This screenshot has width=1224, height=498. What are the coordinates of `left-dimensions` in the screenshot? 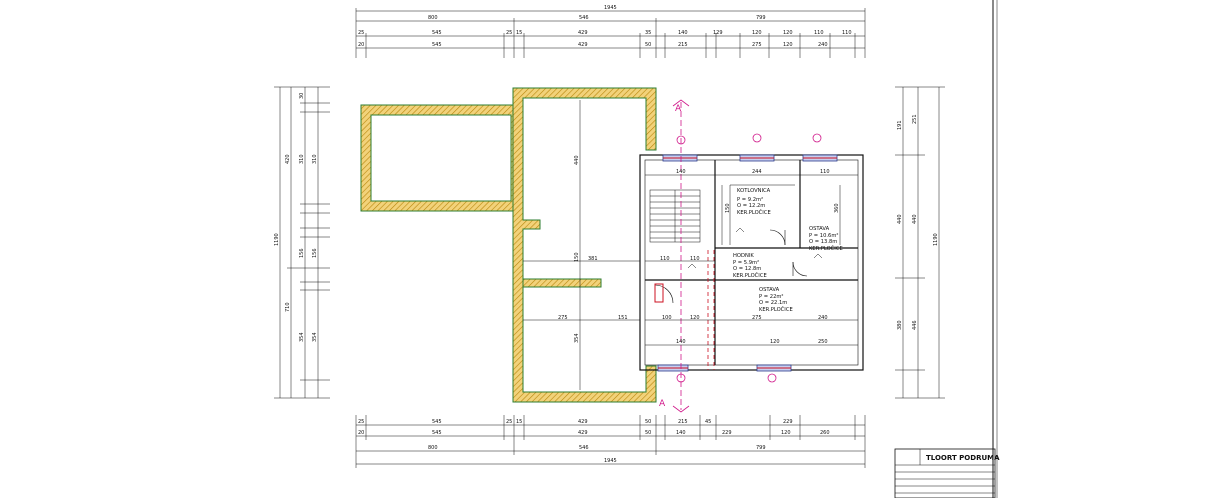 It's located at (302, 242).